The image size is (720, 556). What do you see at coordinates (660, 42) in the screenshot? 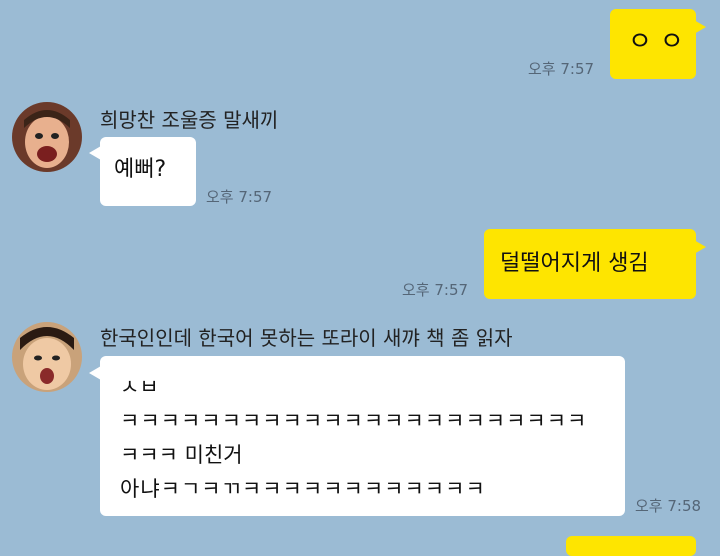
I see `message-text: ㅇㅇ` at bounding box center [660, 42].